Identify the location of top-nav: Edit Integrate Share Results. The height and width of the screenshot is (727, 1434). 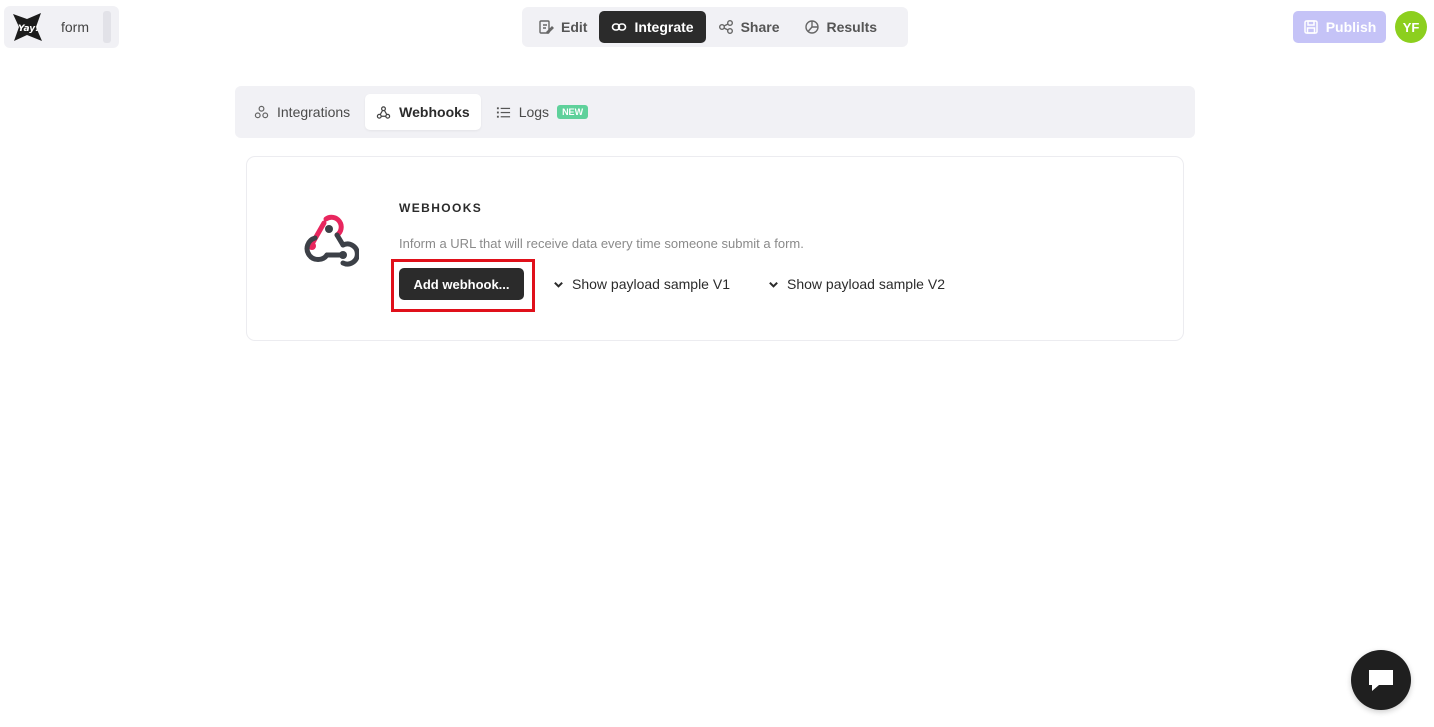
(715, 27).